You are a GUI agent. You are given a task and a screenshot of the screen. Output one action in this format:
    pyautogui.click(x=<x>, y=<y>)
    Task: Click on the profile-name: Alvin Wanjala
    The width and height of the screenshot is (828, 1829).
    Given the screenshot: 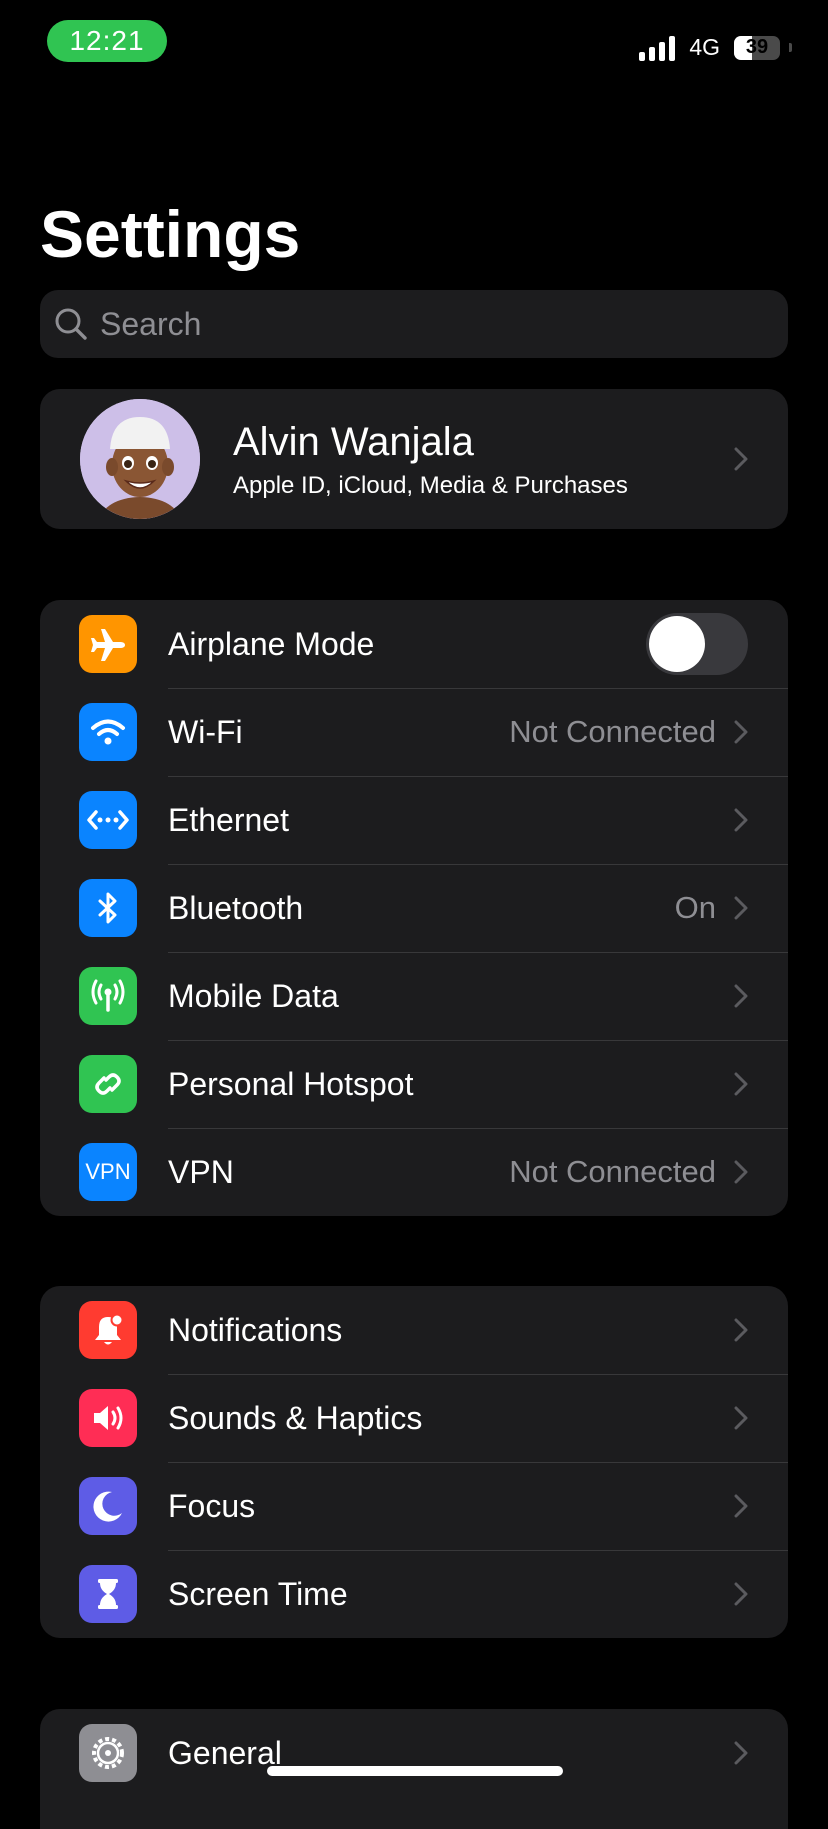 What is the action you would take?
    pyautogui.click(x=353, y=442)
    